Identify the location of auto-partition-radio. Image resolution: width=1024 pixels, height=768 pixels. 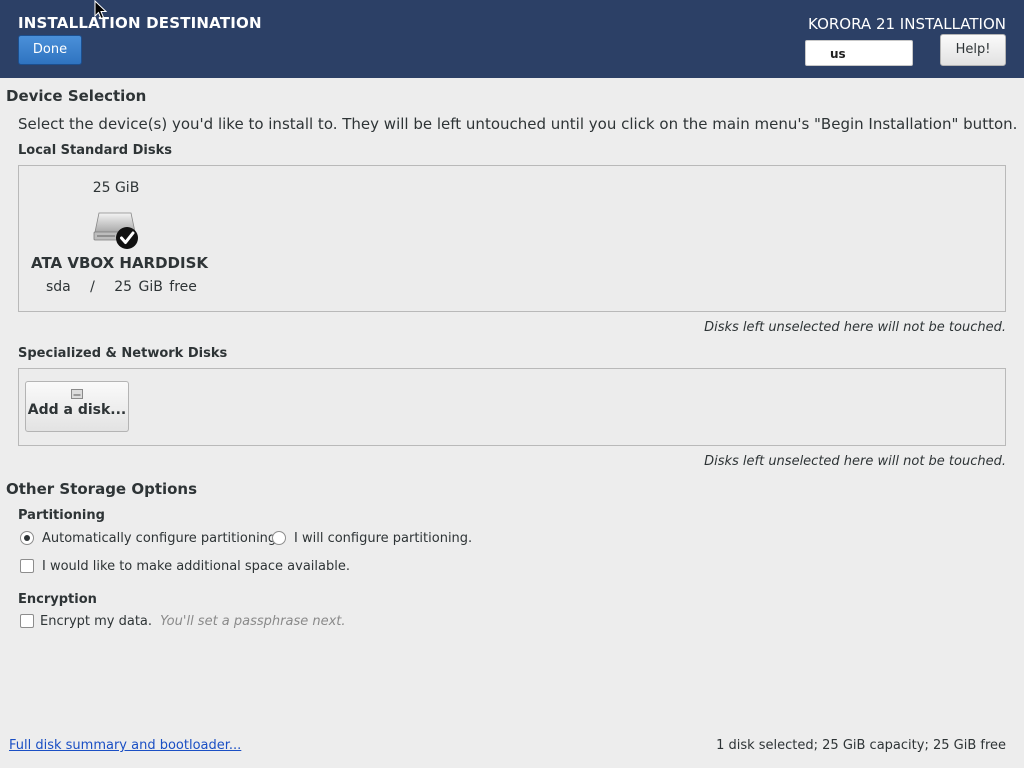
(27, 538).